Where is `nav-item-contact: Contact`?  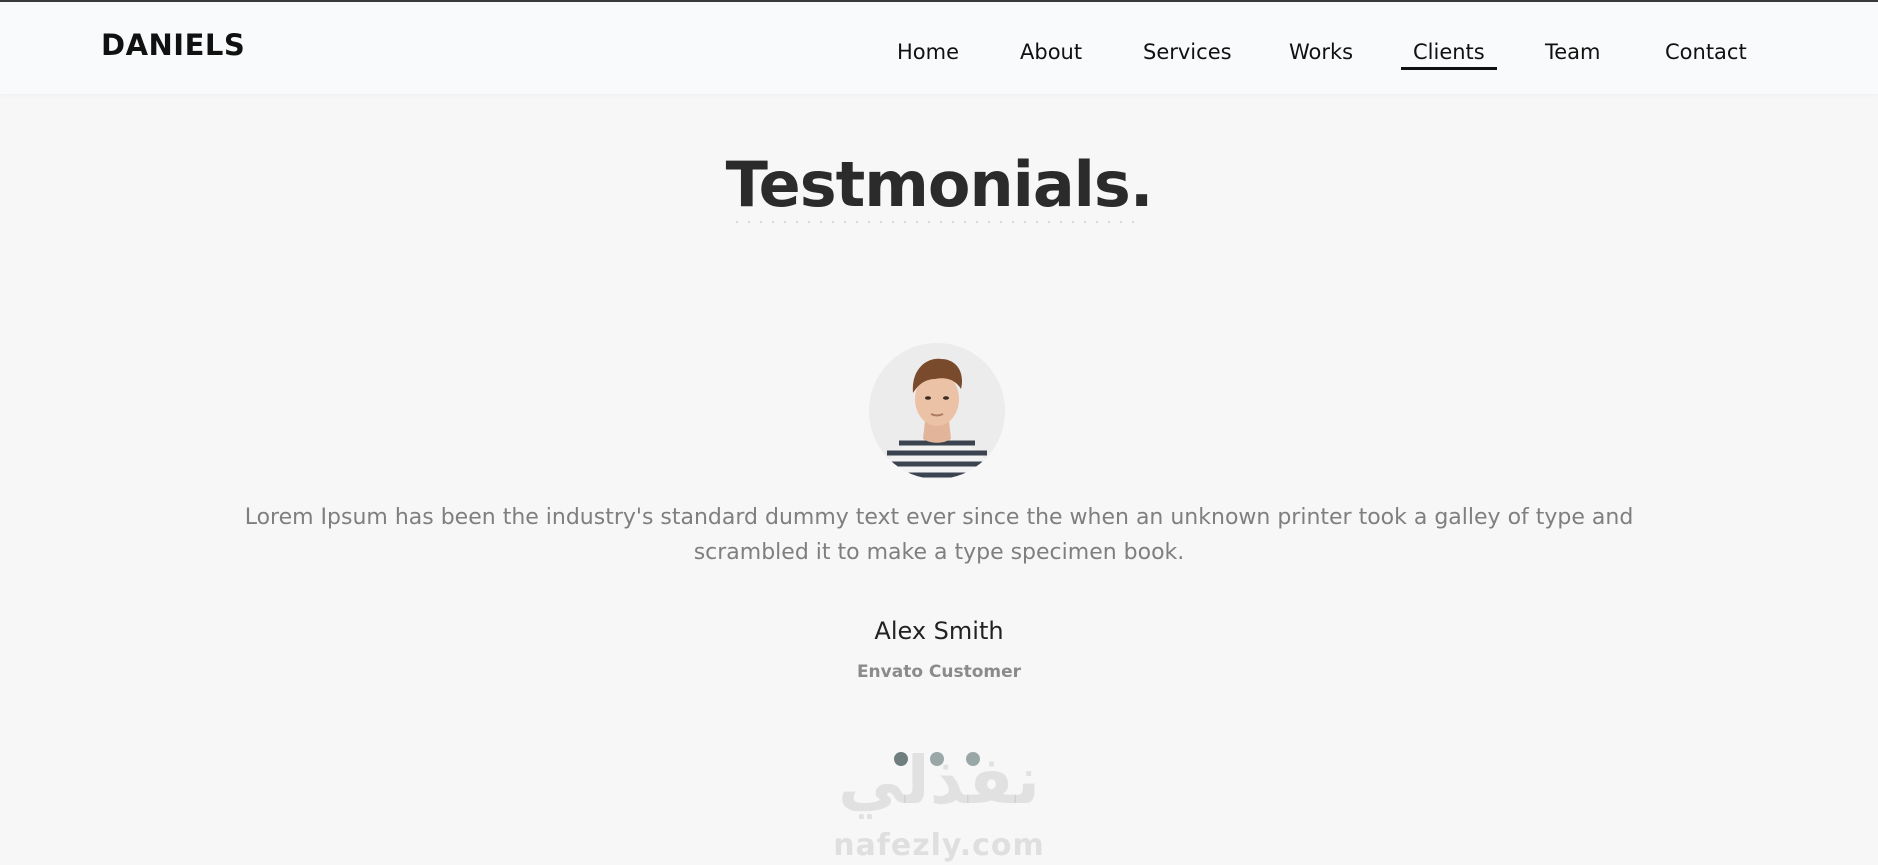
nav-item-contact: Contact is located at coordinates (1706, 55).